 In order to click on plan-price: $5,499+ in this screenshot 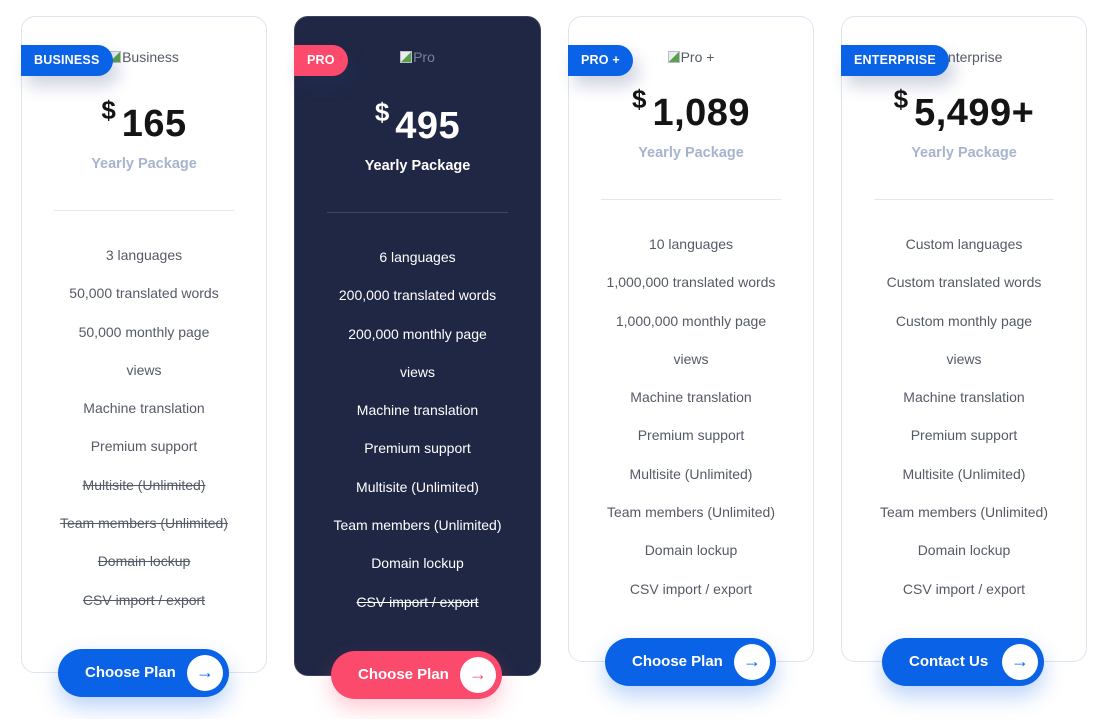, I will do `click(964, 109)`.